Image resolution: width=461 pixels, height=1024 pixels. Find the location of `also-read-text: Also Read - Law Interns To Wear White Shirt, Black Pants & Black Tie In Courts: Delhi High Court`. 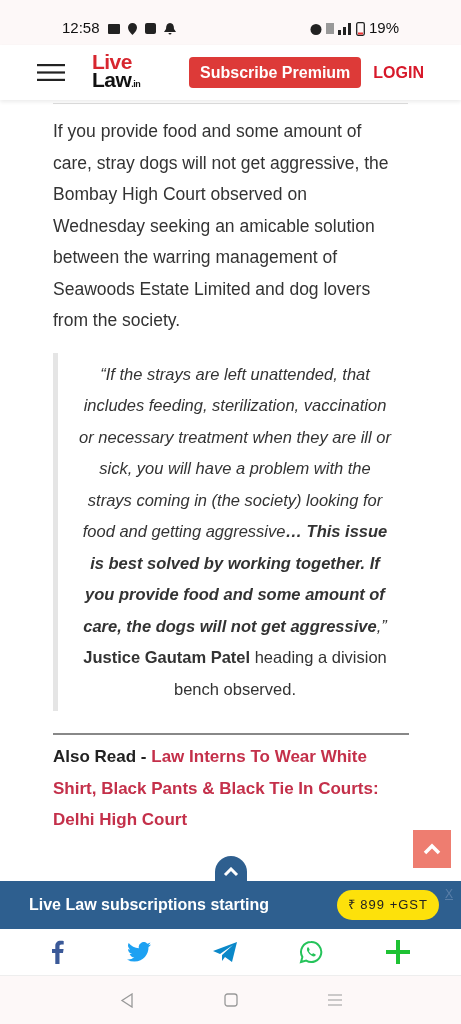

also-read-text: Also Read - Law Interns To Wear White Shirt, Black Pants & Black Tie In Courts: Delhi High Court is located at coordinates (216, 788).